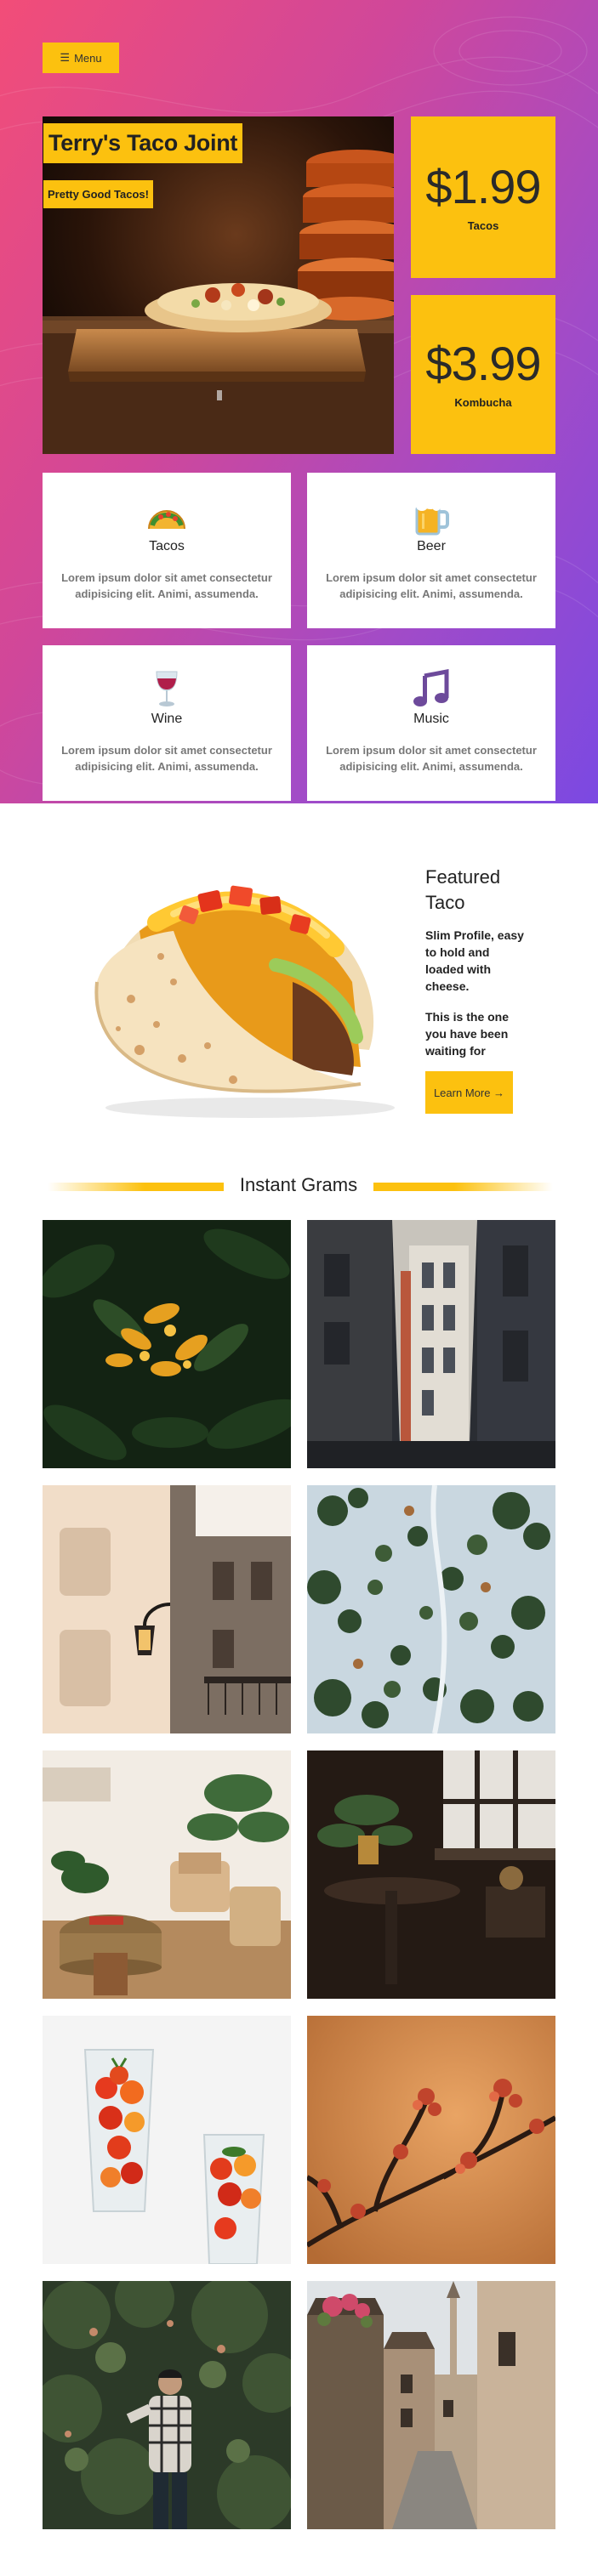  Describe the element at coordinates (65, 57) in the screenshot. I see `hamburger-icon: ☰` at that location.